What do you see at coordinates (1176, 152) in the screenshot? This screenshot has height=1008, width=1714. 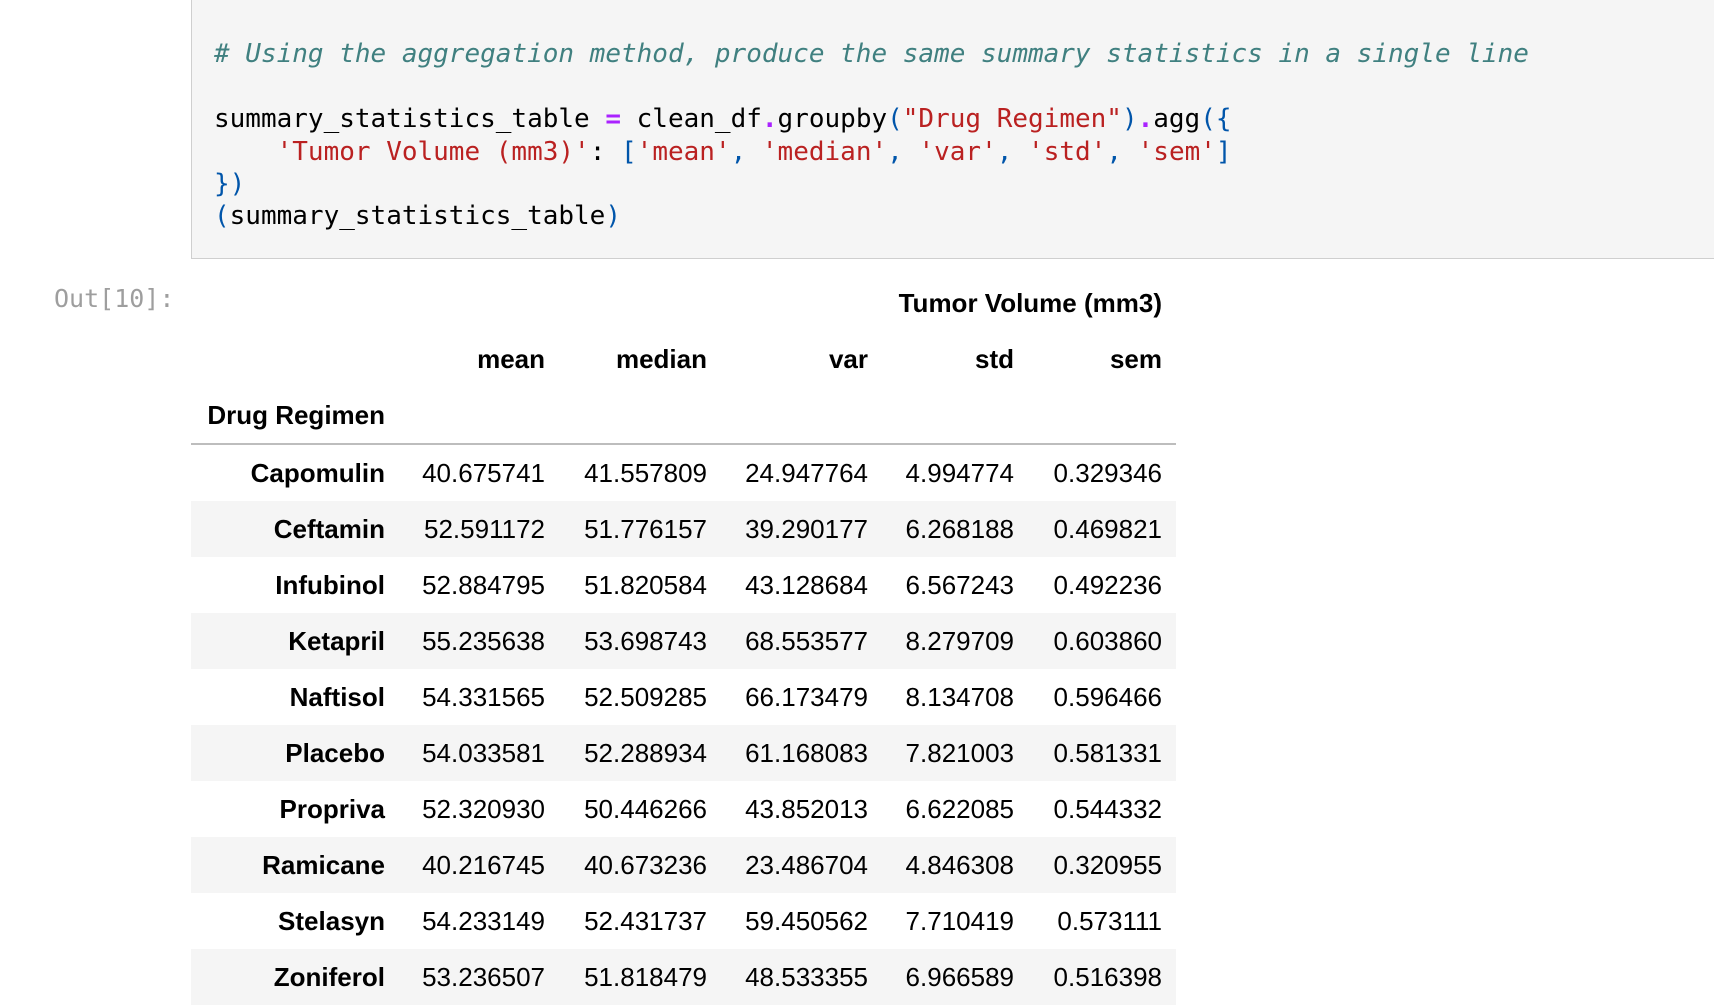 I see `code-list-item: 'sem'` at bounding box center [1176, 152].